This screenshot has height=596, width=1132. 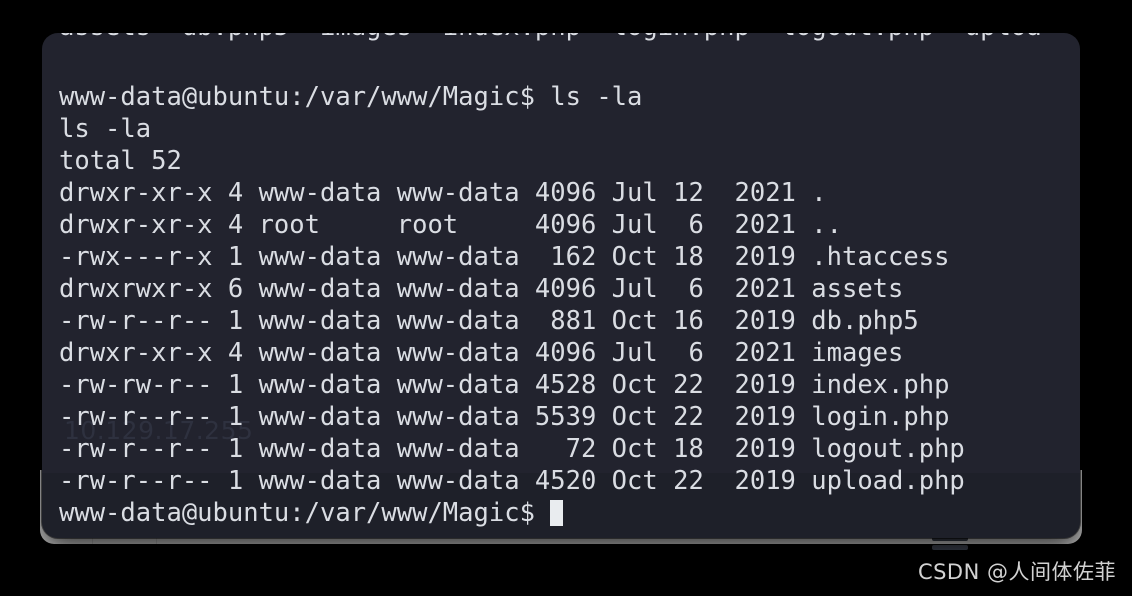 I want to click on grip-bar, so click(x=950, y=547).